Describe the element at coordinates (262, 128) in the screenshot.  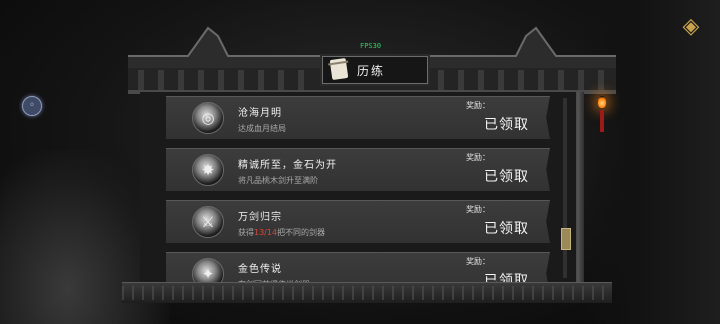
I see `trial-desc: 达成血月结局` at that location.